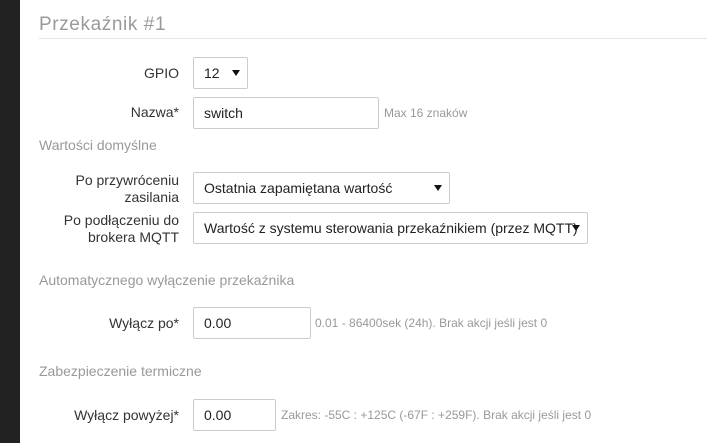 This screenshot has height=443, width=707. Describe the element at coordinates (286, 113) in the screenshot. I see `name-input` at that location.